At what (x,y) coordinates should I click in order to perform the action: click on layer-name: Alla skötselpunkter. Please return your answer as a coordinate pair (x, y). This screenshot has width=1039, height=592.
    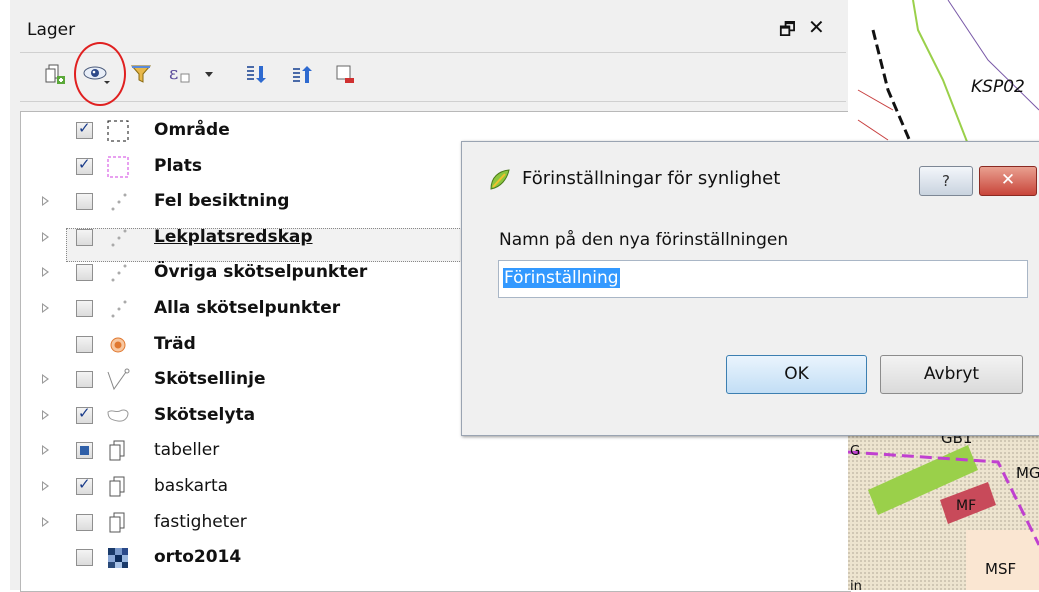
    Looking at the image, I should click on (247, 308).